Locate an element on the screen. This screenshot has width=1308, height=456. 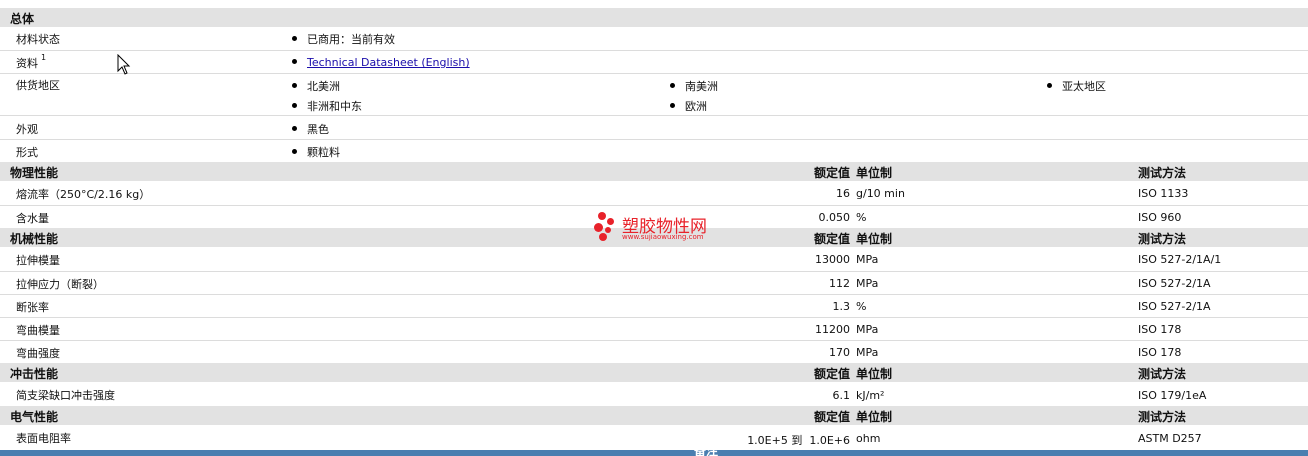
property-unit: ohm is located at coordinates (868, 438).